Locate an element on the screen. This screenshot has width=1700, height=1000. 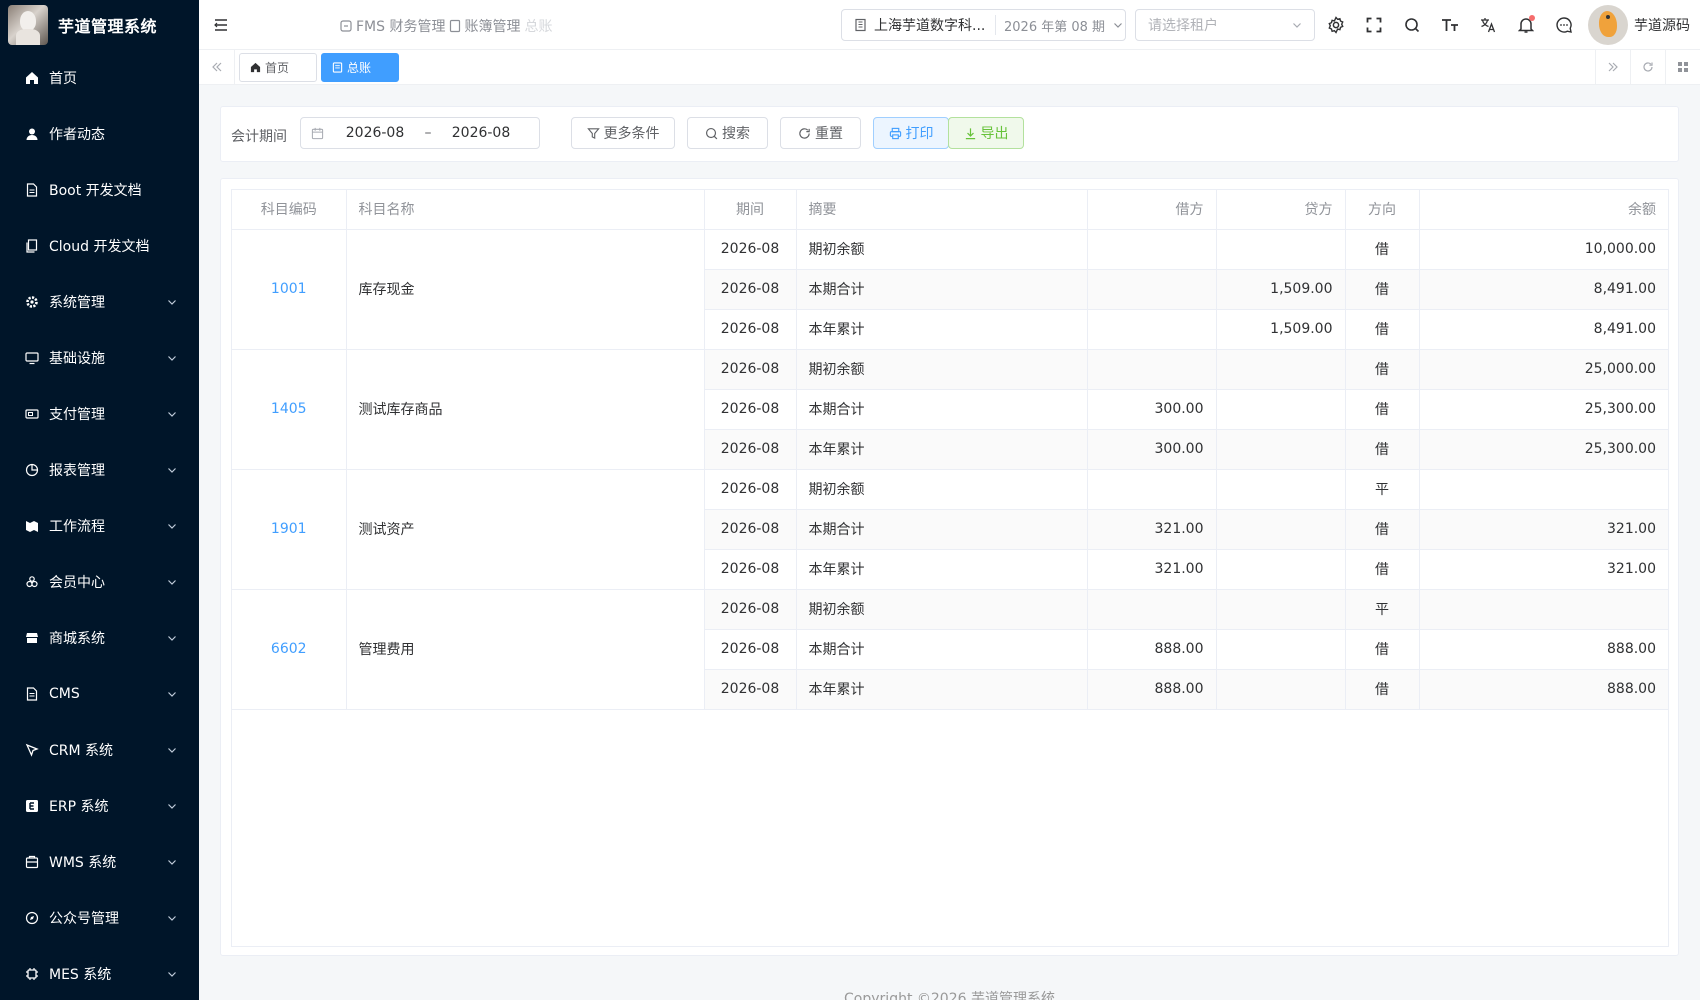
more-conditions-button: 更多条件 is located at coordinates (623, 133).